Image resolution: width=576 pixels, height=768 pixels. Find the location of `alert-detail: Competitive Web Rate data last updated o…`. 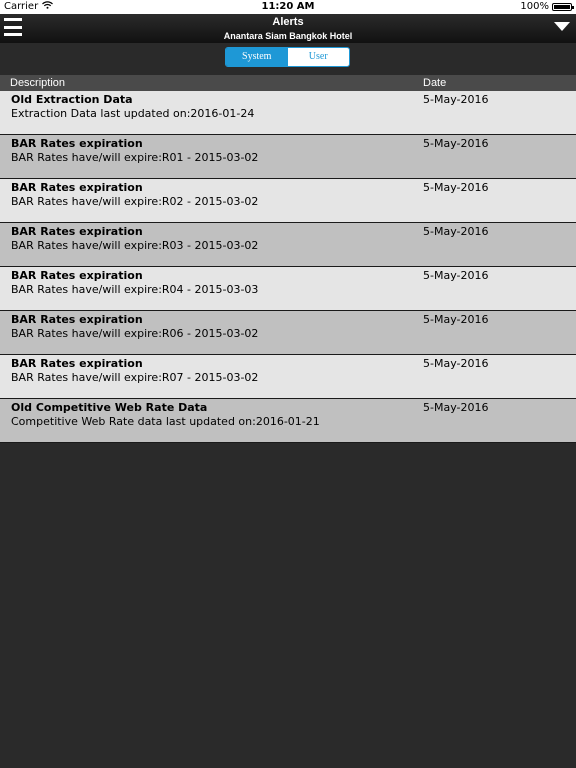

alert-detail: Competitive Web Rate data last updated o… is located at coordinates (165, 421).